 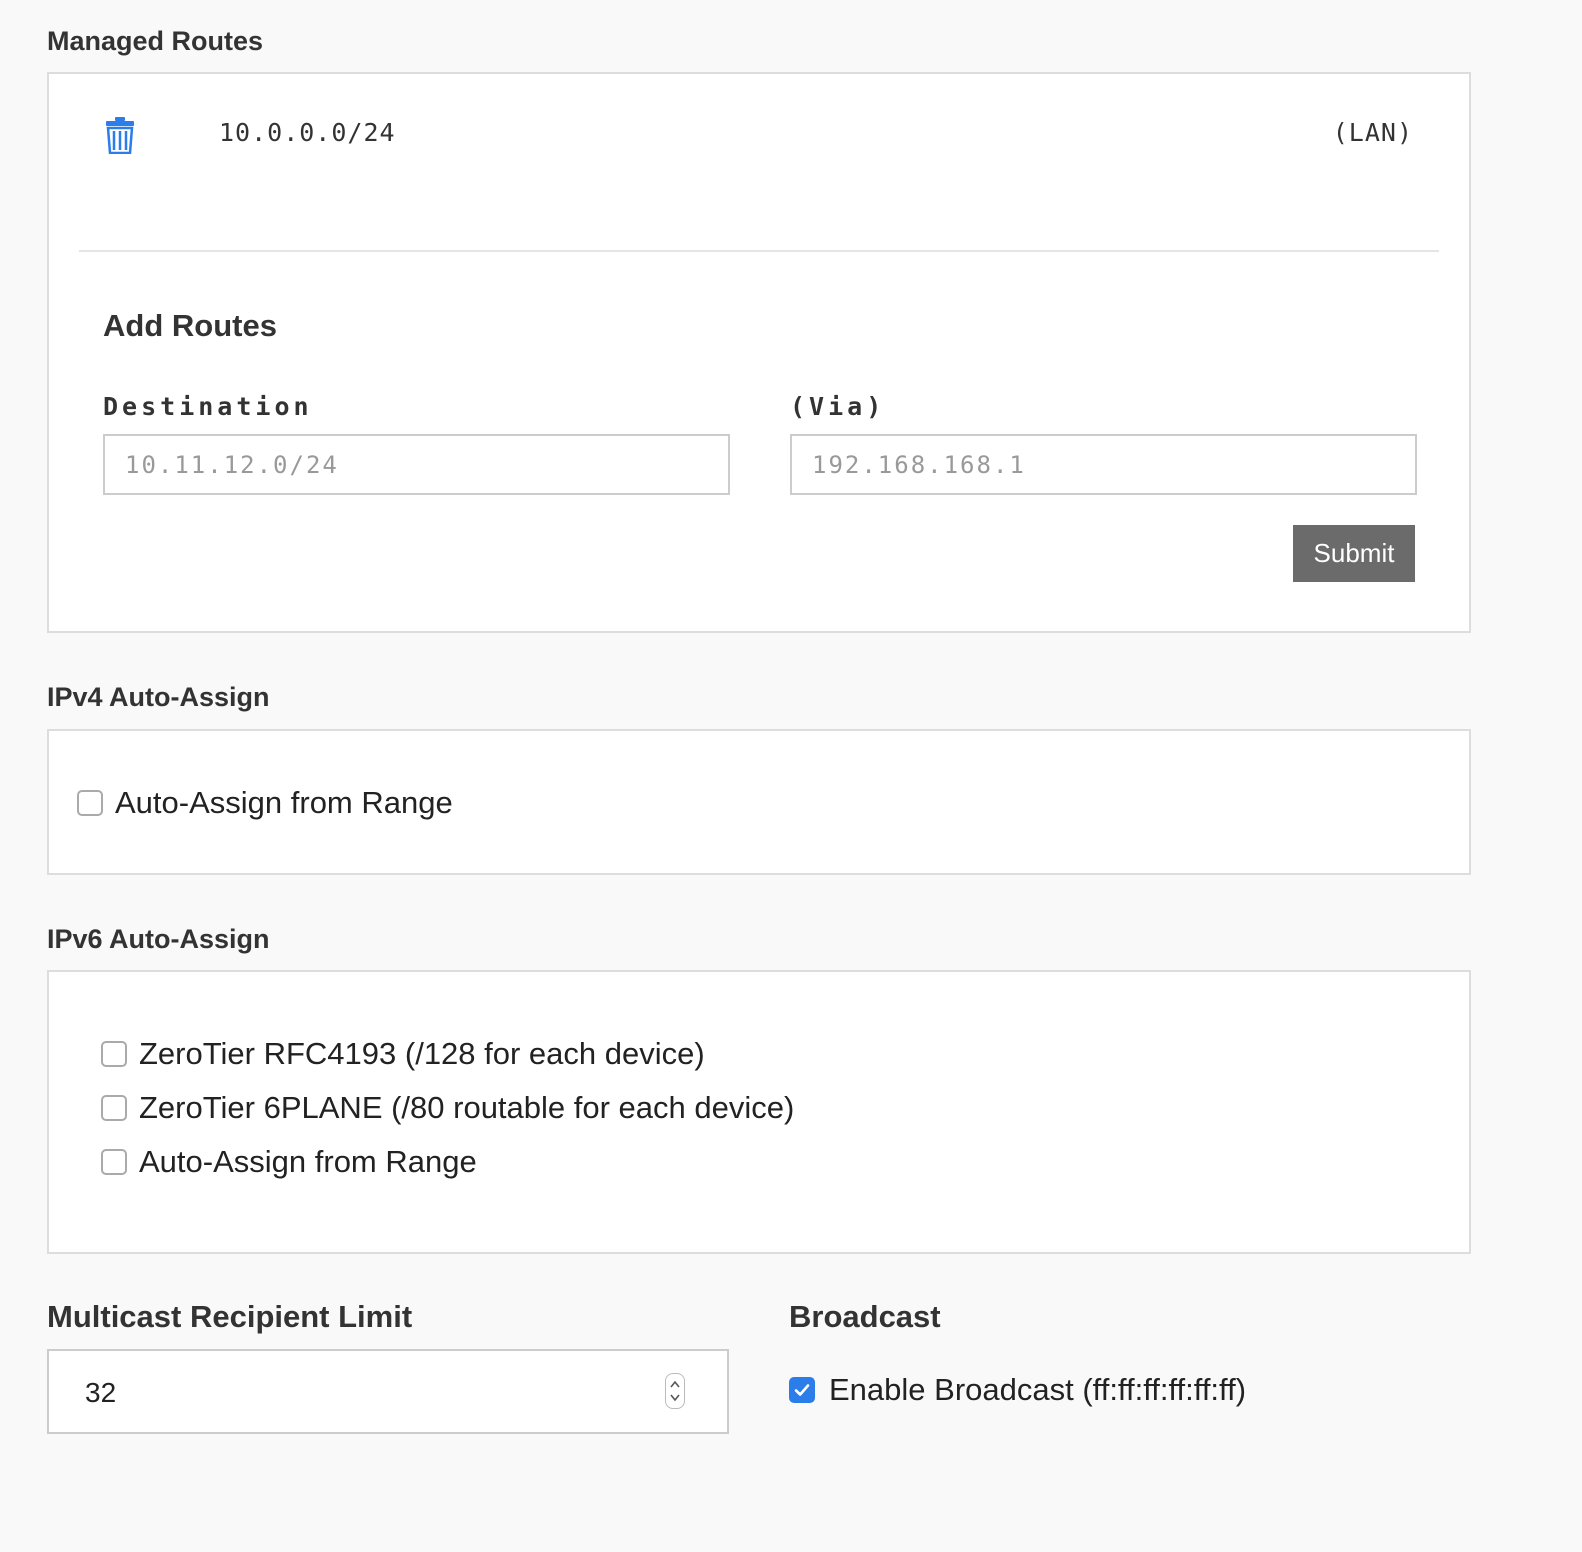 What do you see at coordinates (422, 1053) in the screenshot?
I see `rfc4193-label: ZeroTier RFC4193 (/128 for each device)` at bounding box center [422, 1053].